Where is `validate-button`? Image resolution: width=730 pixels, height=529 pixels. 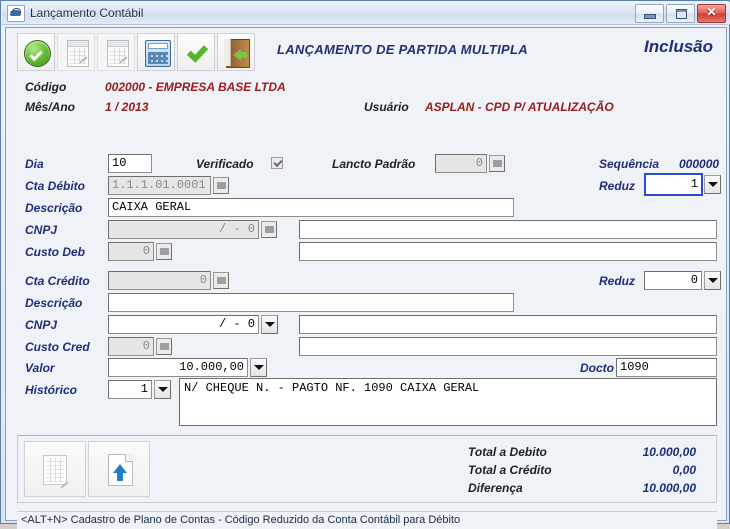
validate-button is located at coordinates (196, 52).